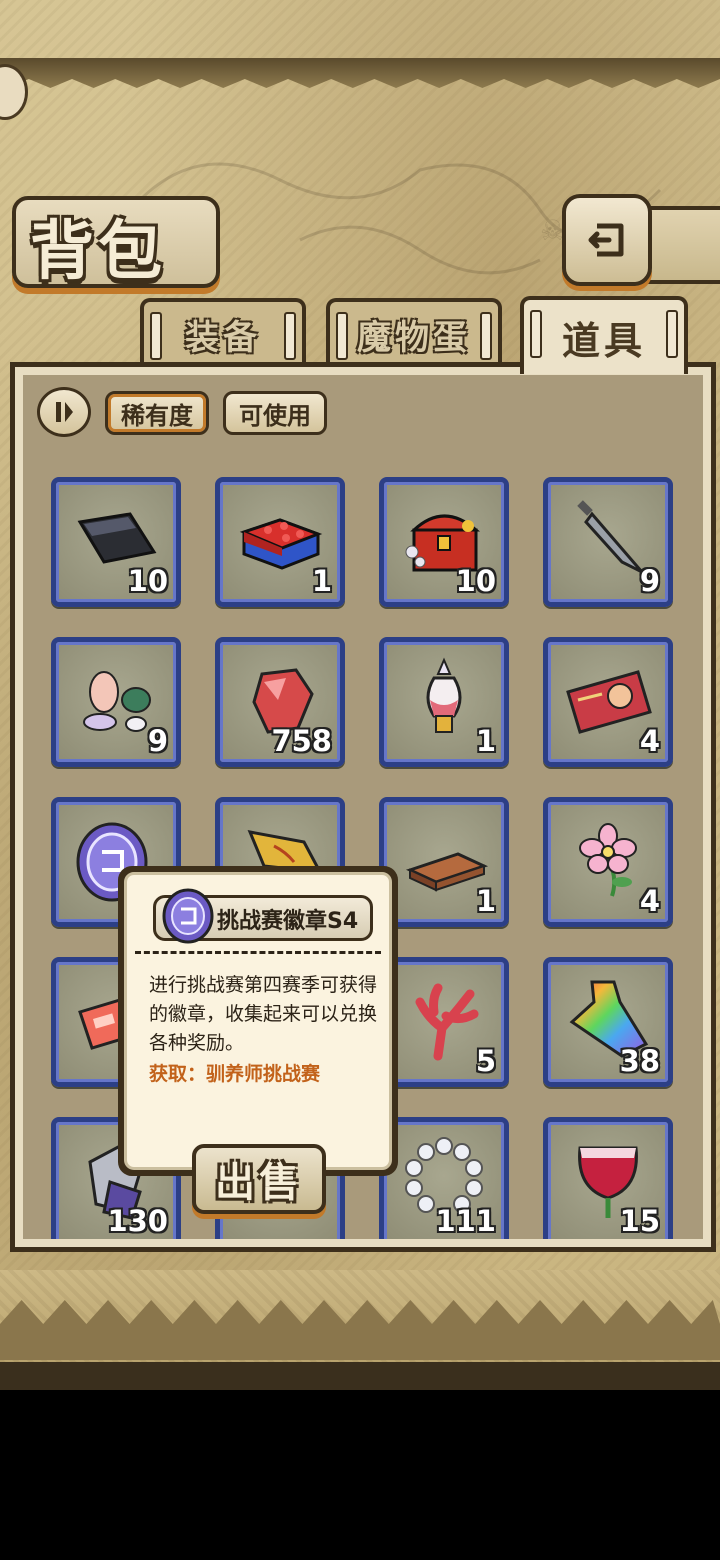  What do you see at coordinates (288, 921) in the screenshot?
I see `item-tooltip-name: 挑战赛徽章S4` at bounding box center [288, 921].